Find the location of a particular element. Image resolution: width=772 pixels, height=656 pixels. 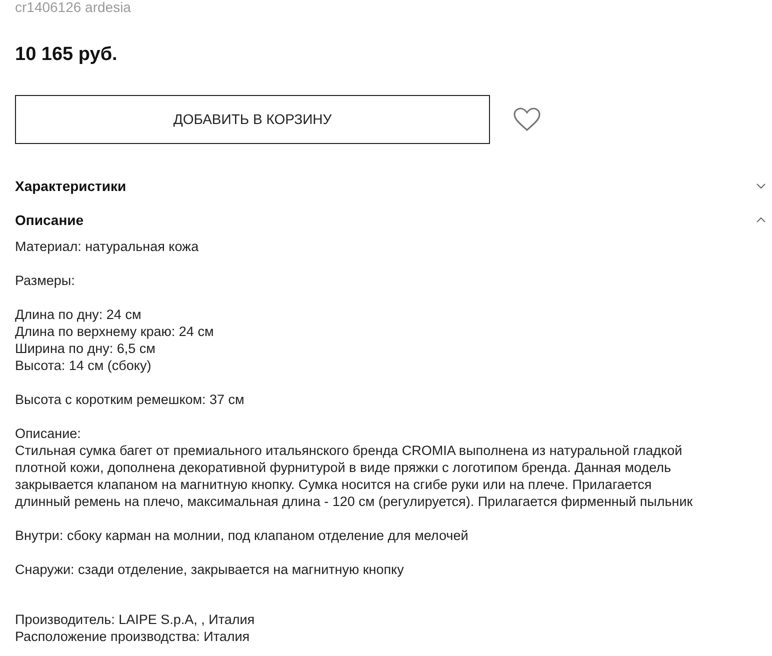

description-text: Высота: 14 см (сбоку) is located at coordinates (83, 365).